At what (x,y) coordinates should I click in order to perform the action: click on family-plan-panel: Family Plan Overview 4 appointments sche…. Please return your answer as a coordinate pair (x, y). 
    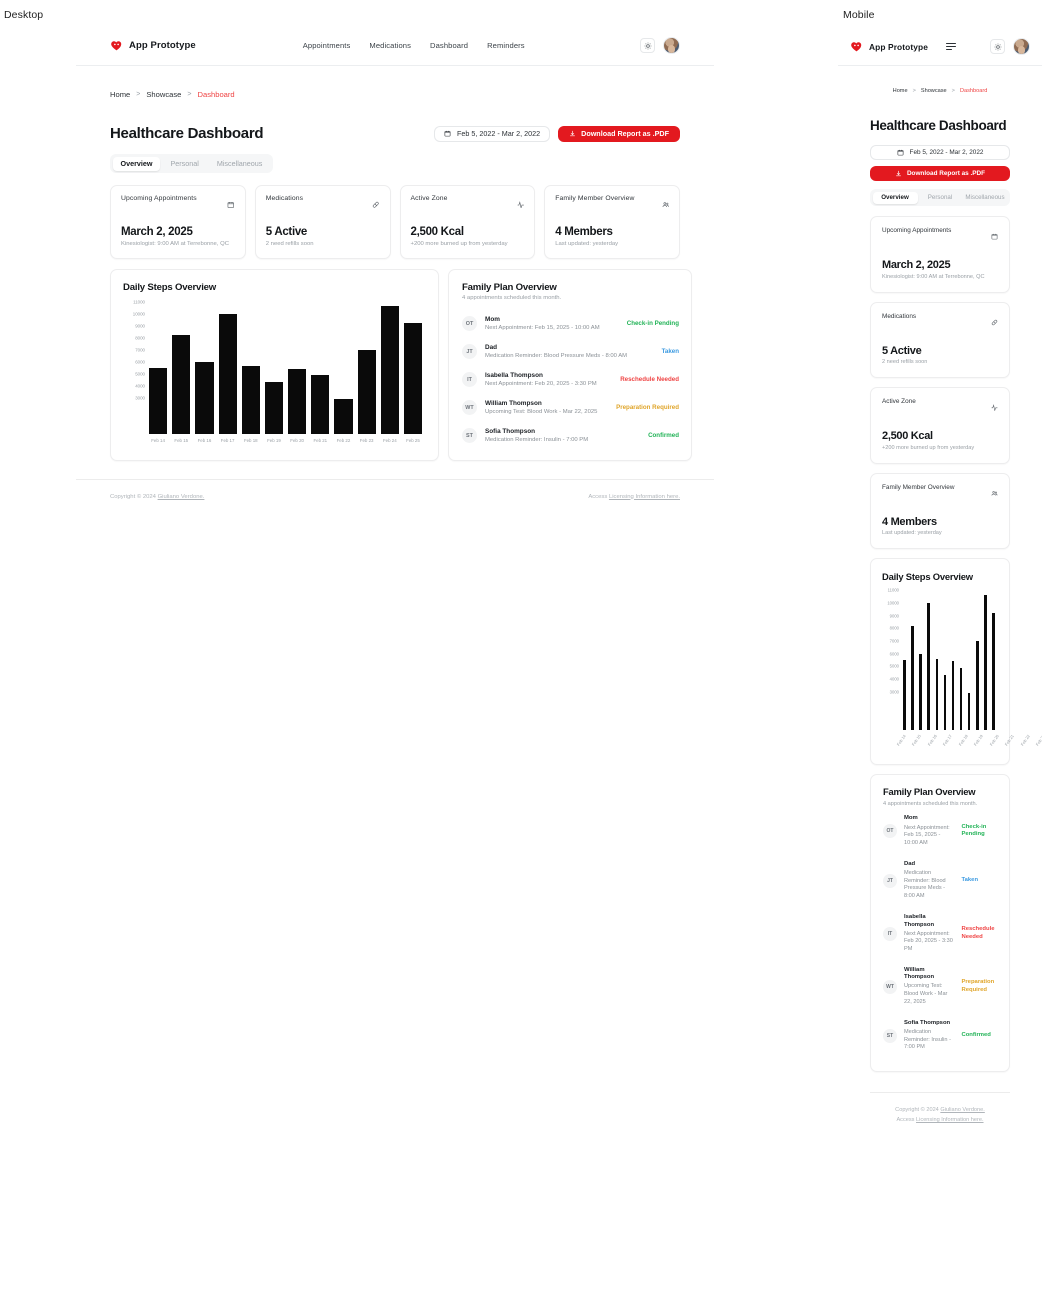
    Looking at the image, I should click on (940, 923).